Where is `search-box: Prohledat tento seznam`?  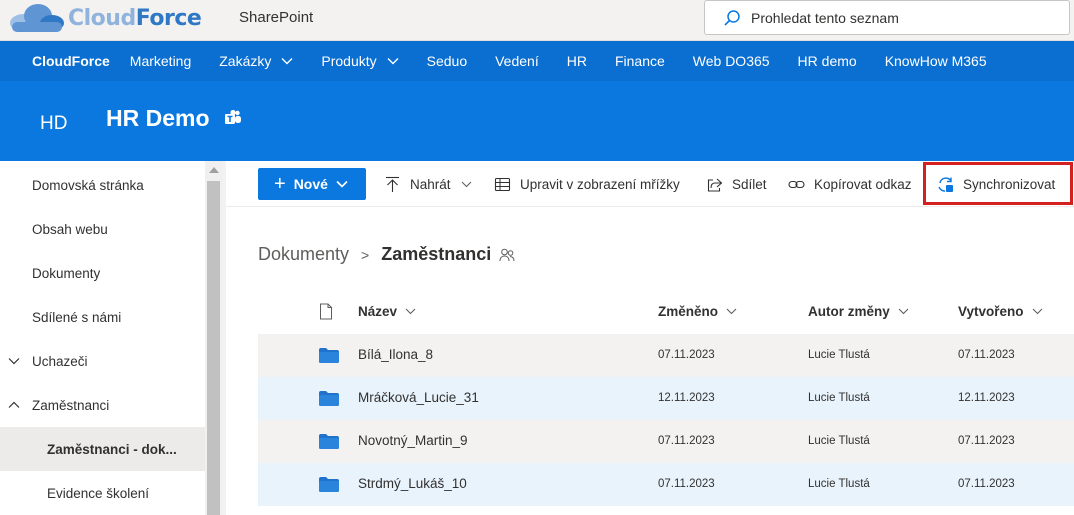 search-box: Prohledat tento seznam is located at coordinates (887, 17).